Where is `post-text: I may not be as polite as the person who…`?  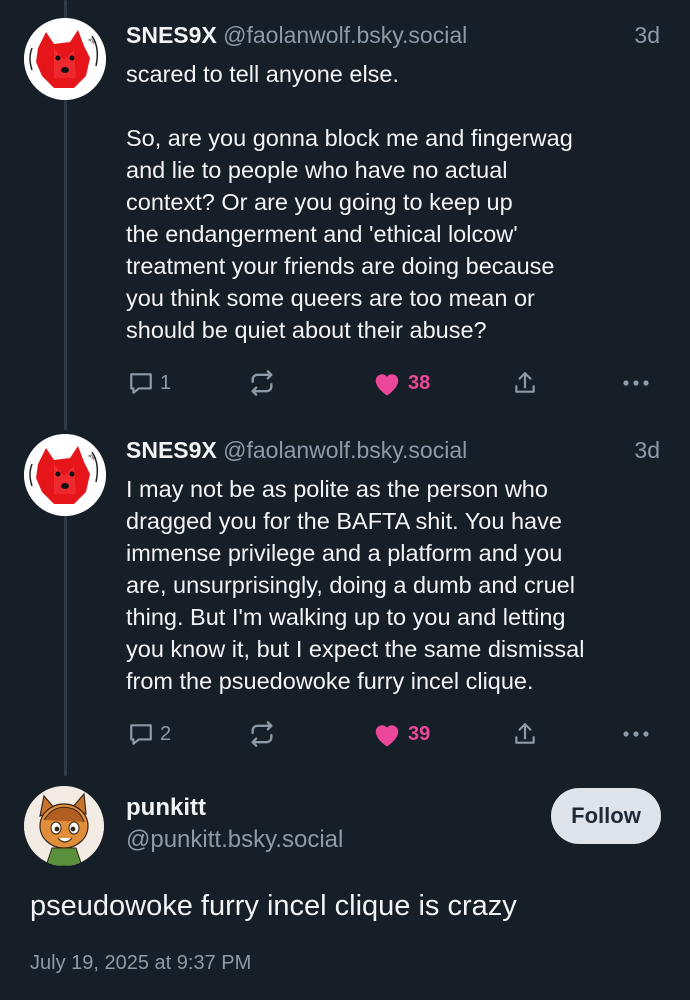
post-text: I may not be as polite as the person who… is located at coordinates (355, 585).